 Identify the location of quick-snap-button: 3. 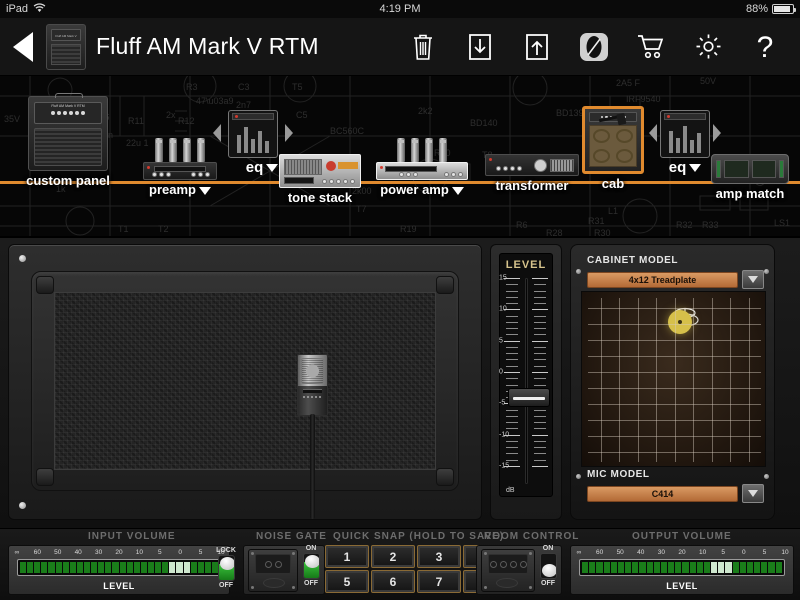
(439, 556).